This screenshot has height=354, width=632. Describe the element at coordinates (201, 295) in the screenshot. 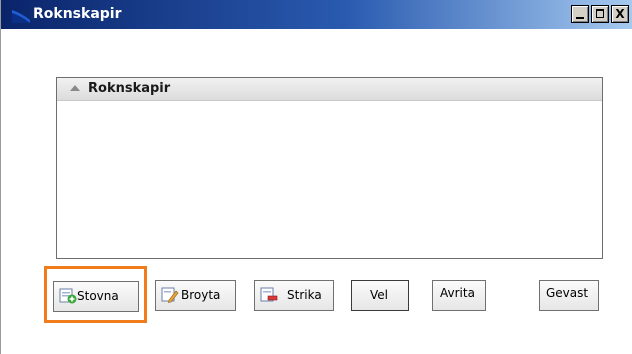

I see `edit-button-label: Broyta` at that location.